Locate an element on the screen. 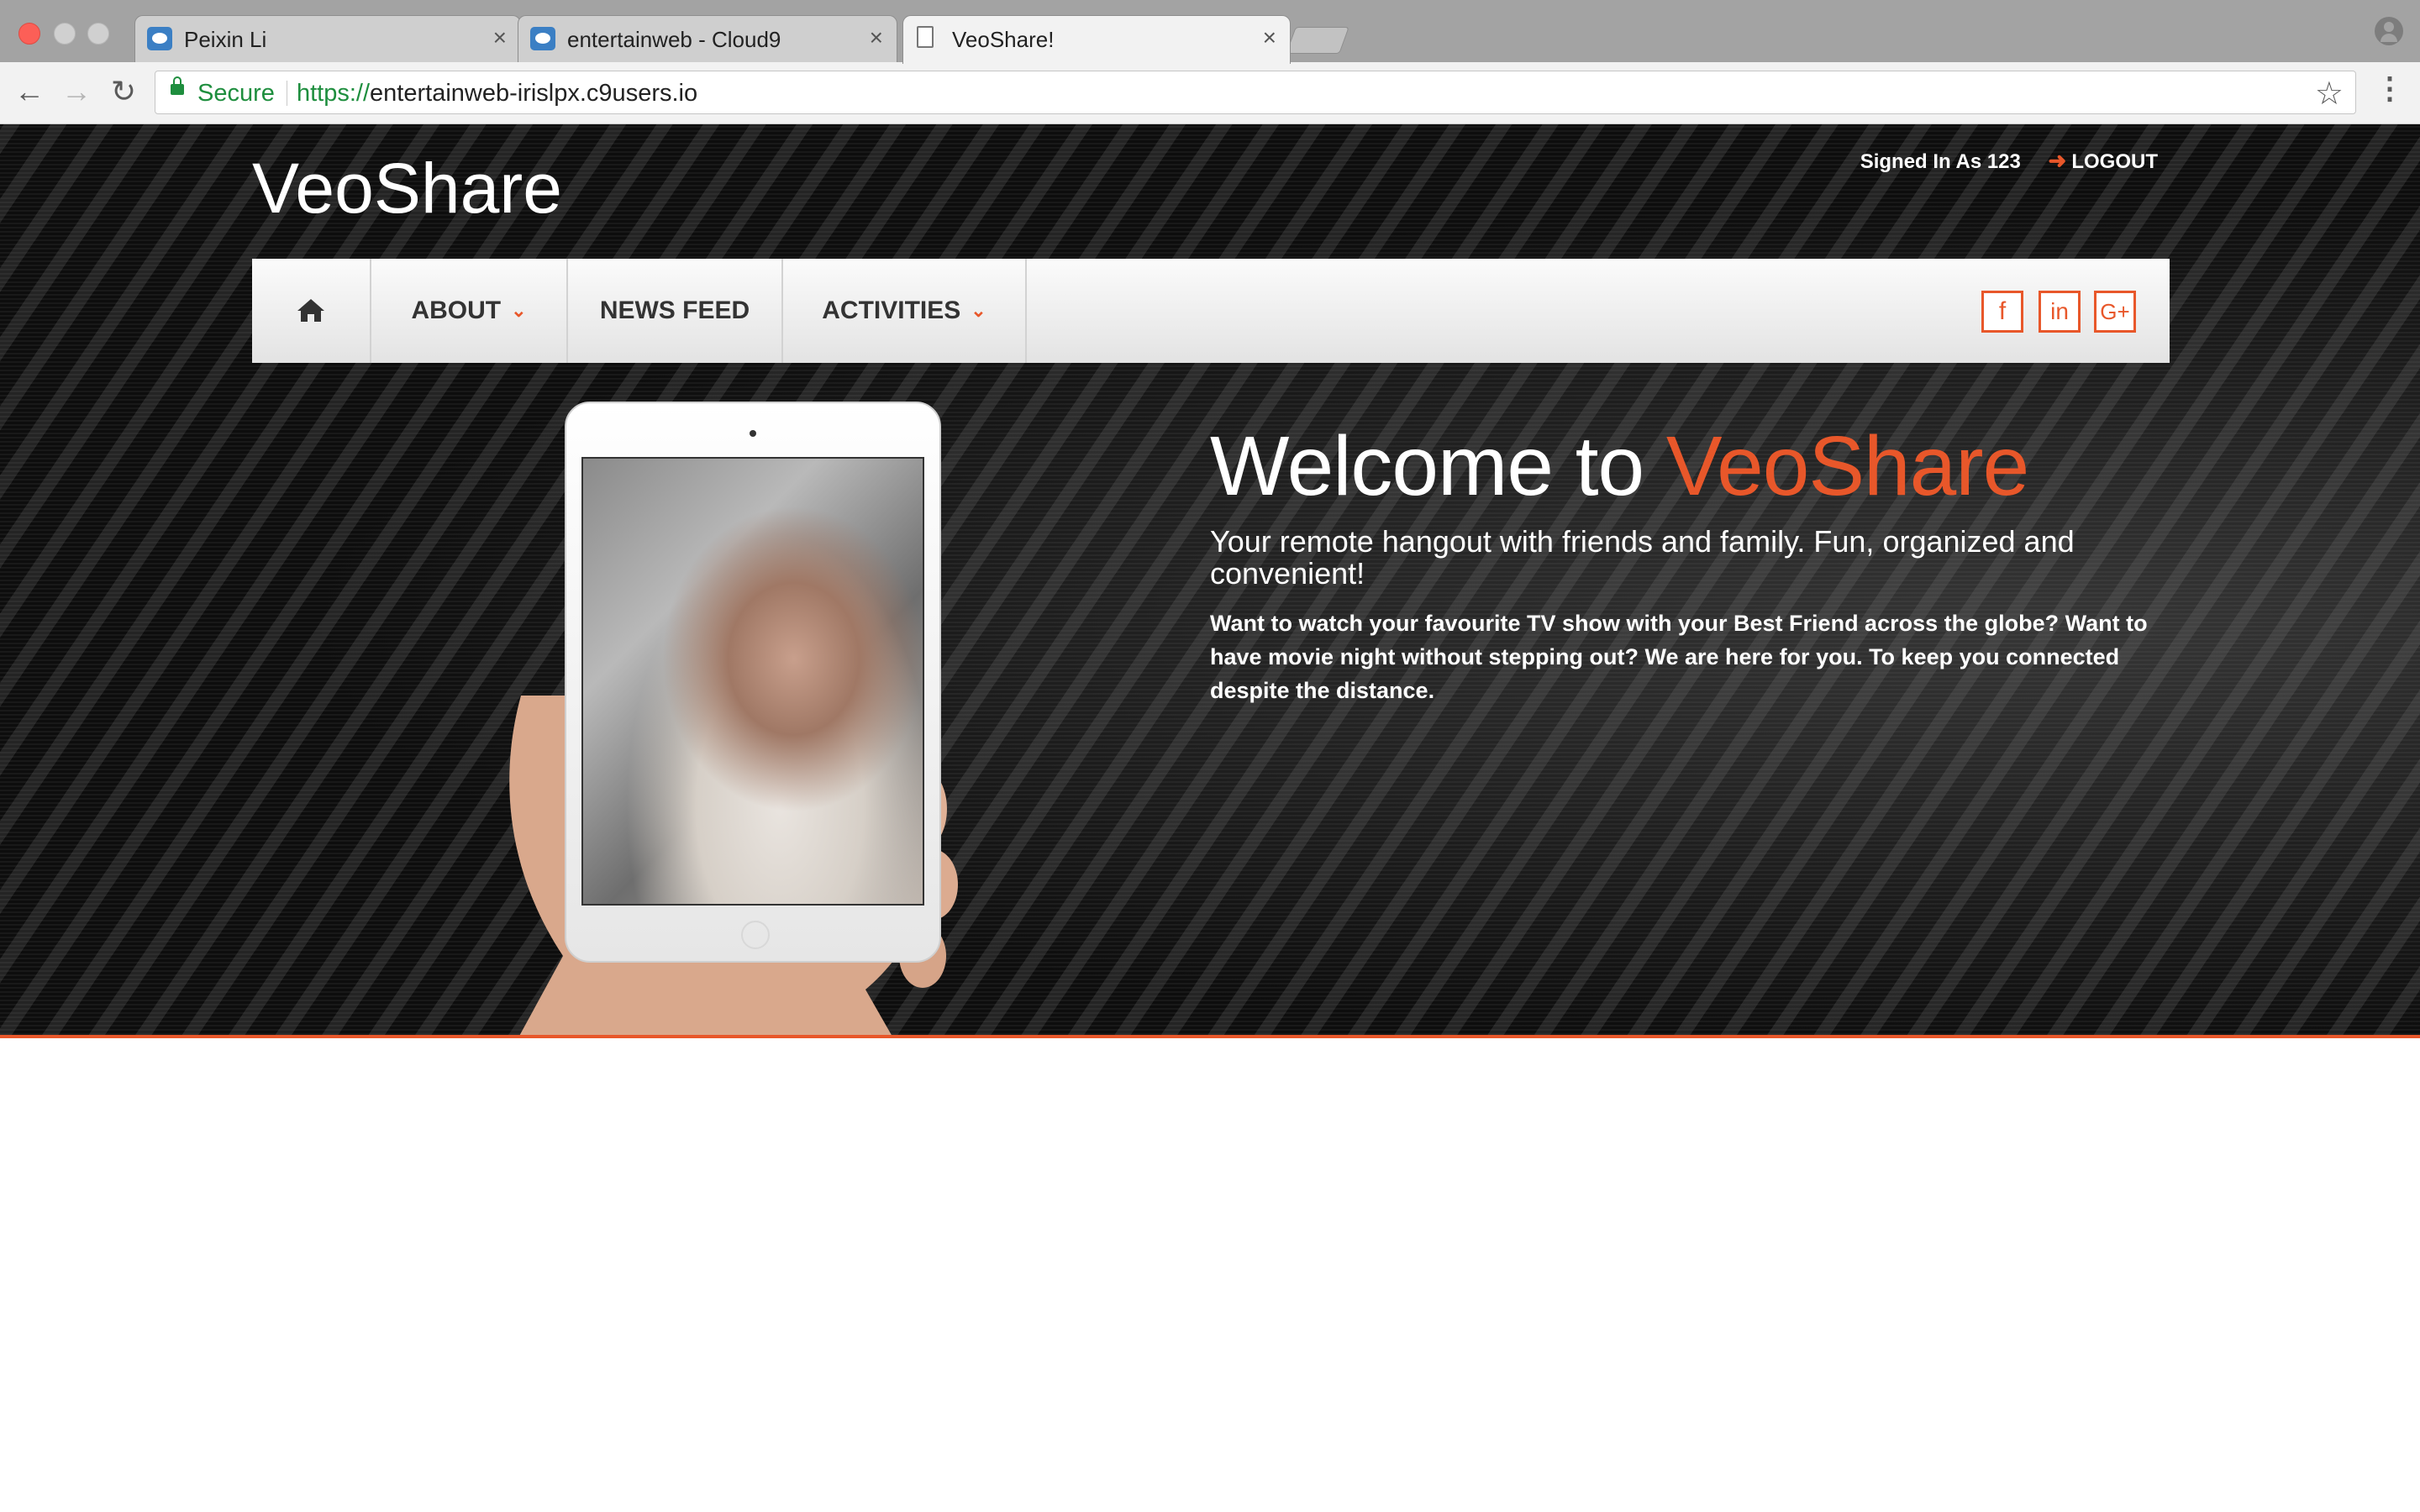  tablet-camera is located at coordinates (753, 433).